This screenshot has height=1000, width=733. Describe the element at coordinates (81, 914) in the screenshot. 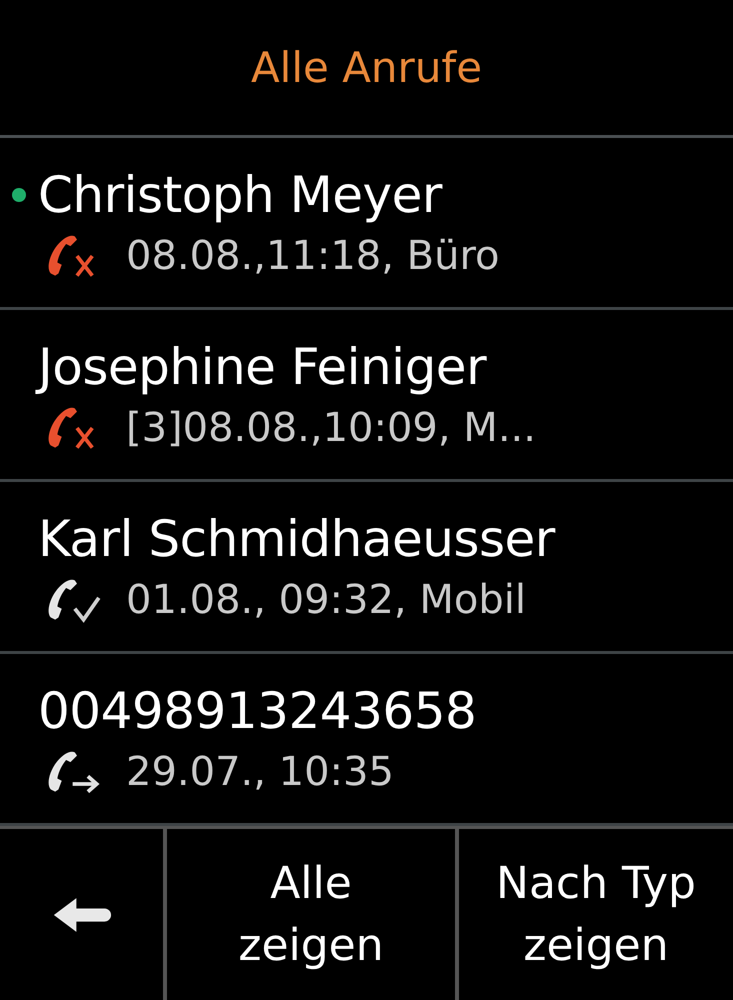

I see `back-button` at that location.